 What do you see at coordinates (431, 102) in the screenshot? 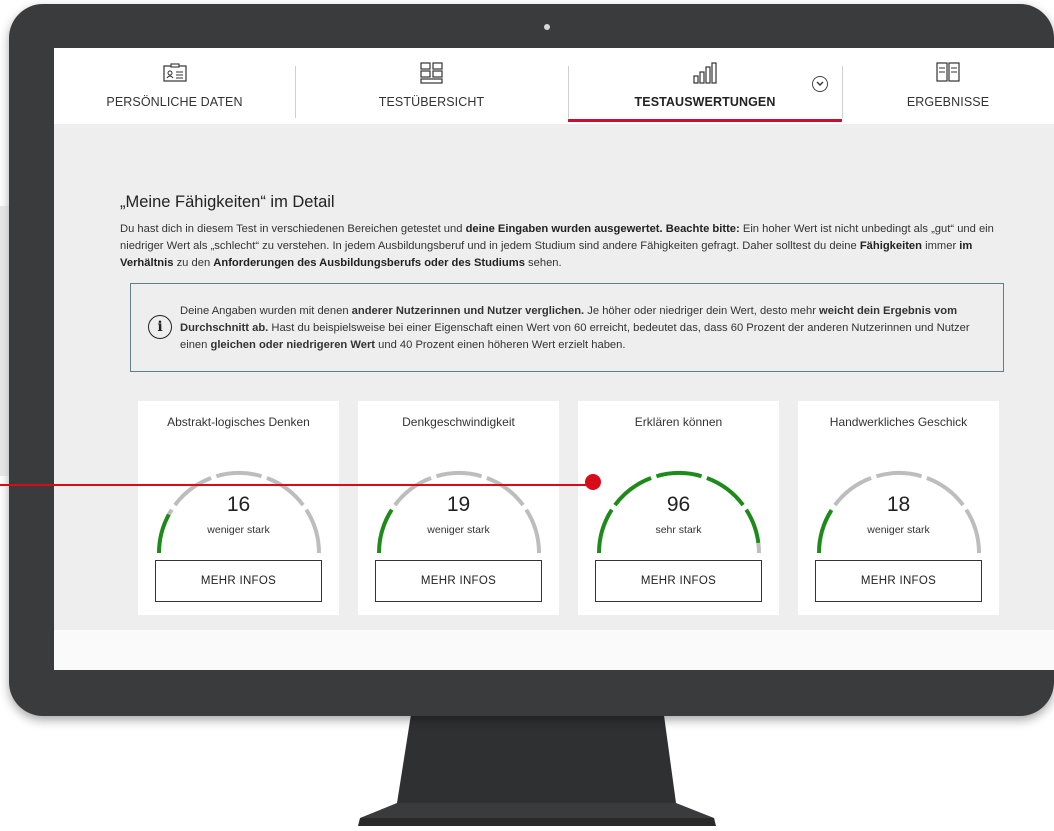
I see `tab-label: TESTÜBERSICHT` at bounding box center [431, 102].